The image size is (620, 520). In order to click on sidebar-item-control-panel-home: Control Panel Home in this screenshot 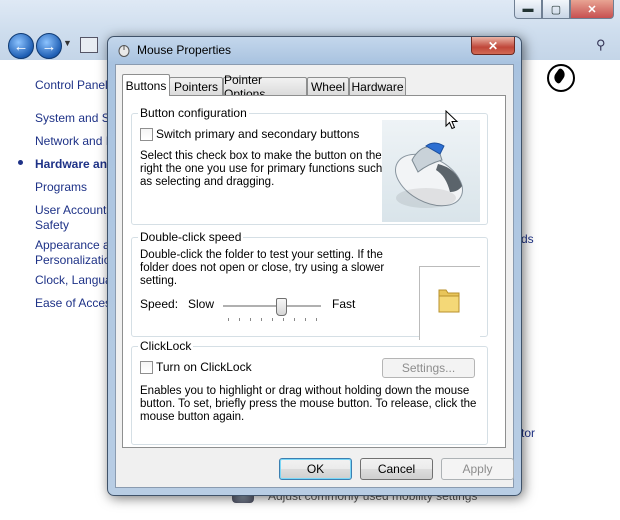, I will do `click(73, 85)`.